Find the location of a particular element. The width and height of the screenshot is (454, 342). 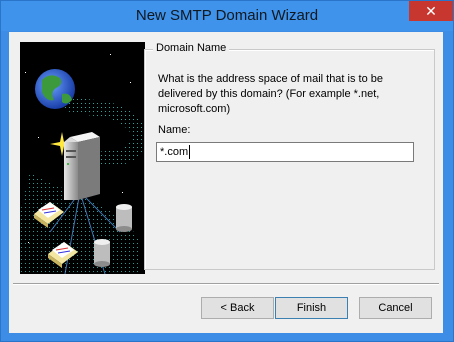

button-separator is located at coordinates (226, 284).